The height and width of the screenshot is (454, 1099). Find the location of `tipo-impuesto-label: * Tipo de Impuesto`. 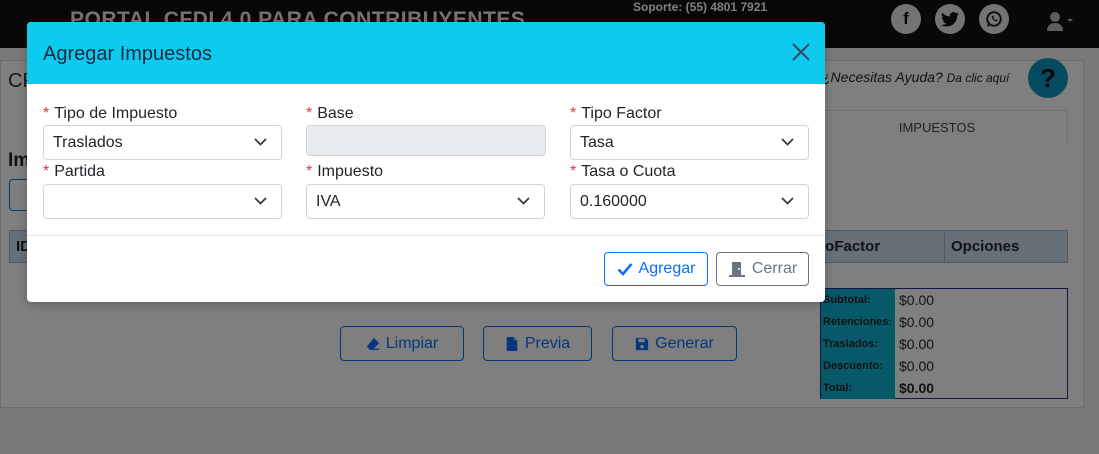

tipo-impuesto-label: * Tipo de Impuesto is located at coordinates (110, 114).